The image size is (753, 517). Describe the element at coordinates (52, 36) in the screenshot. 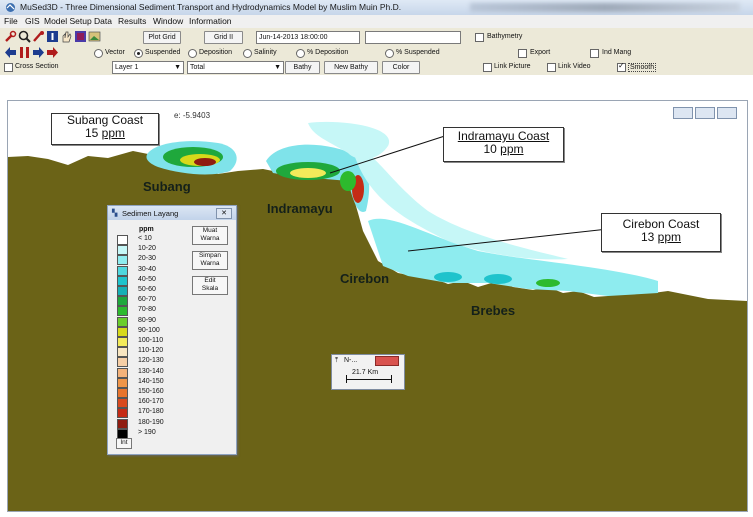

I see `info-icon` at that location.